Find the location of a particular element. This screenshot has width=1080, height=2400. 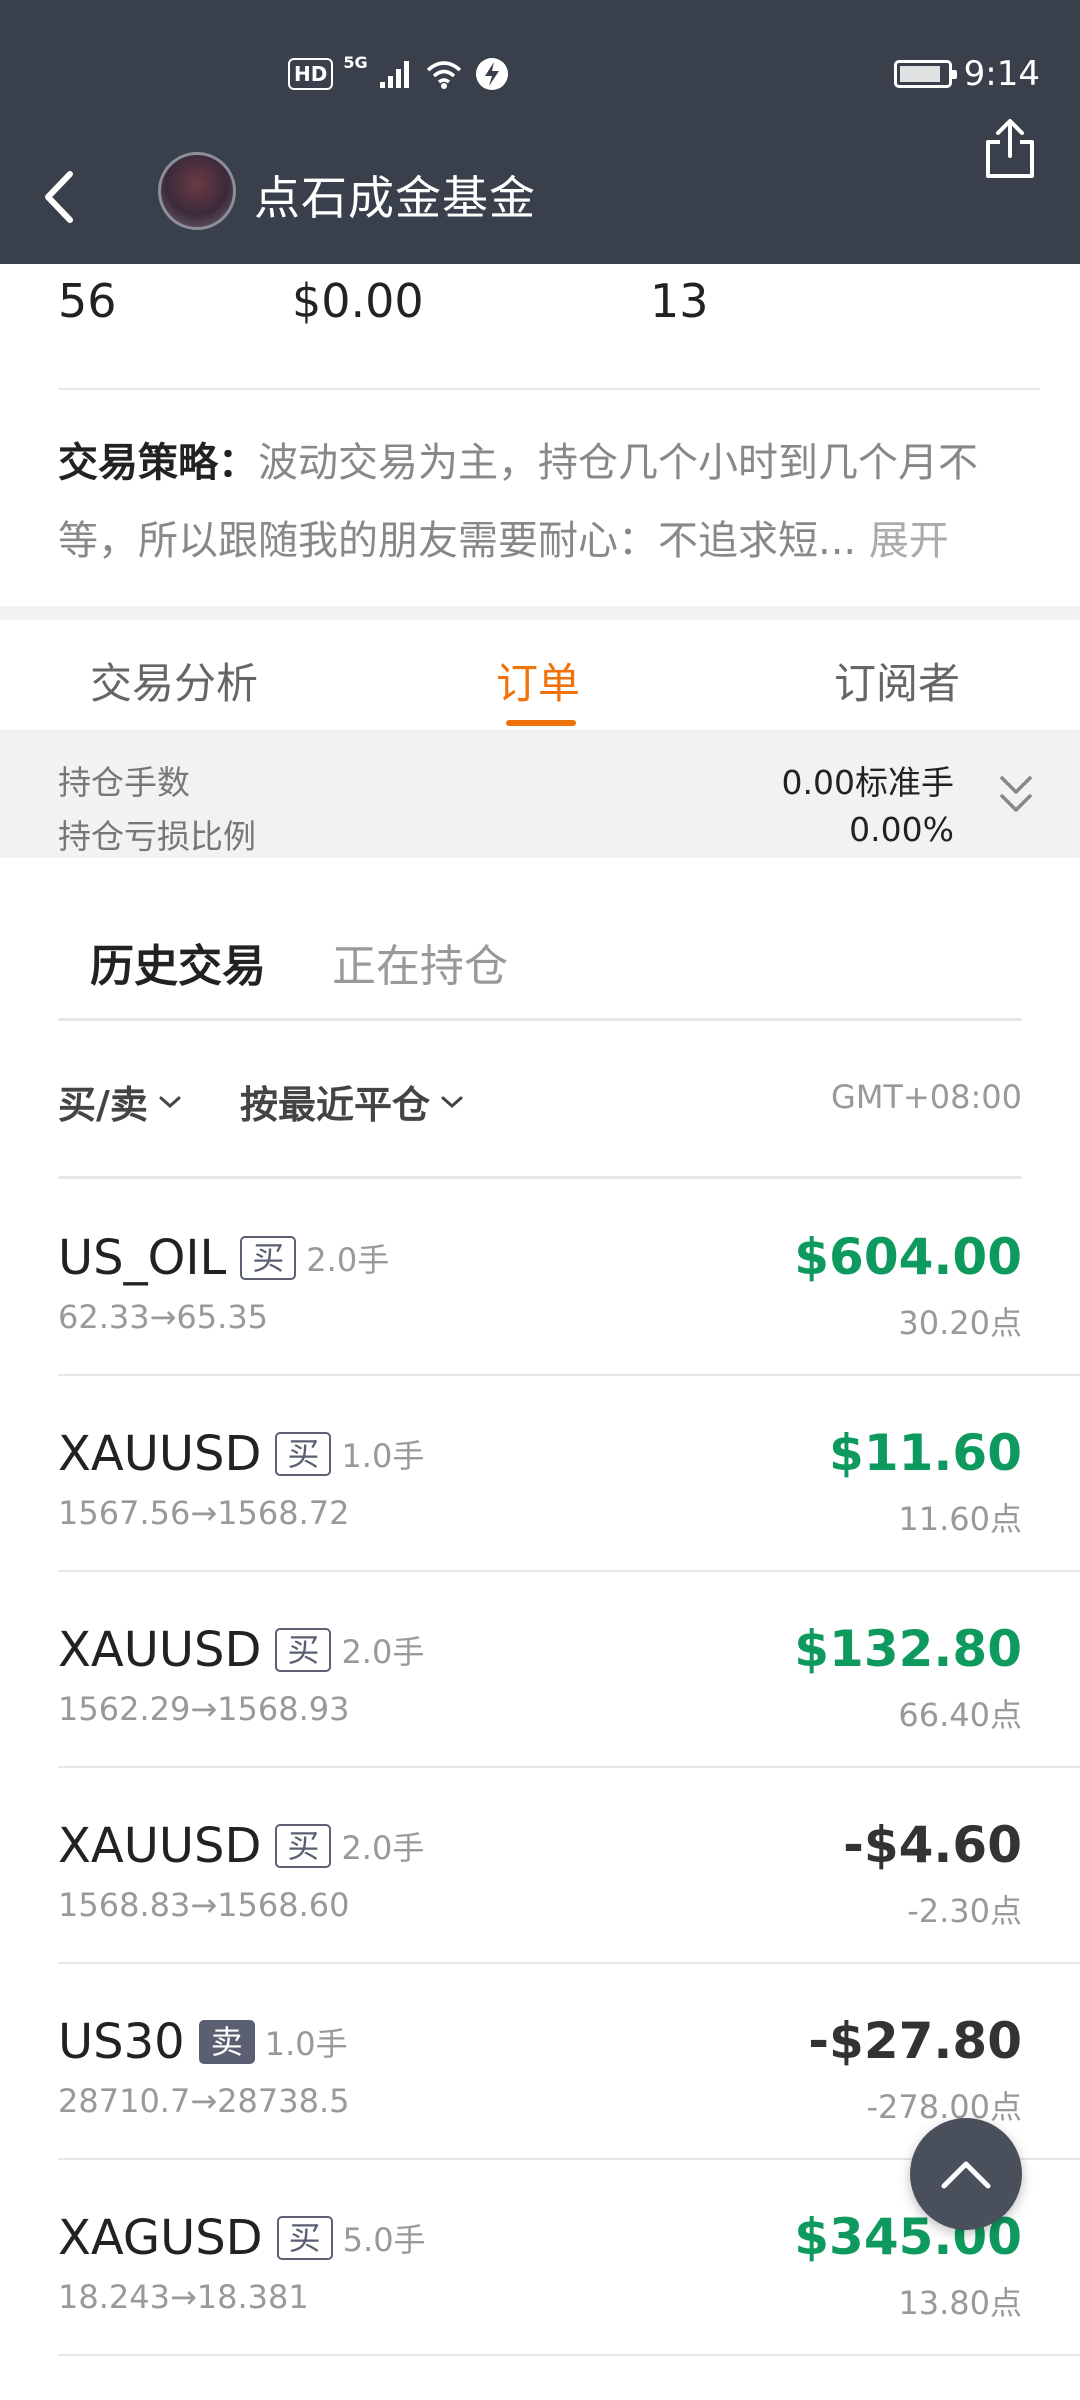

clock: 9:14 is located at coordinates (1001, 74).